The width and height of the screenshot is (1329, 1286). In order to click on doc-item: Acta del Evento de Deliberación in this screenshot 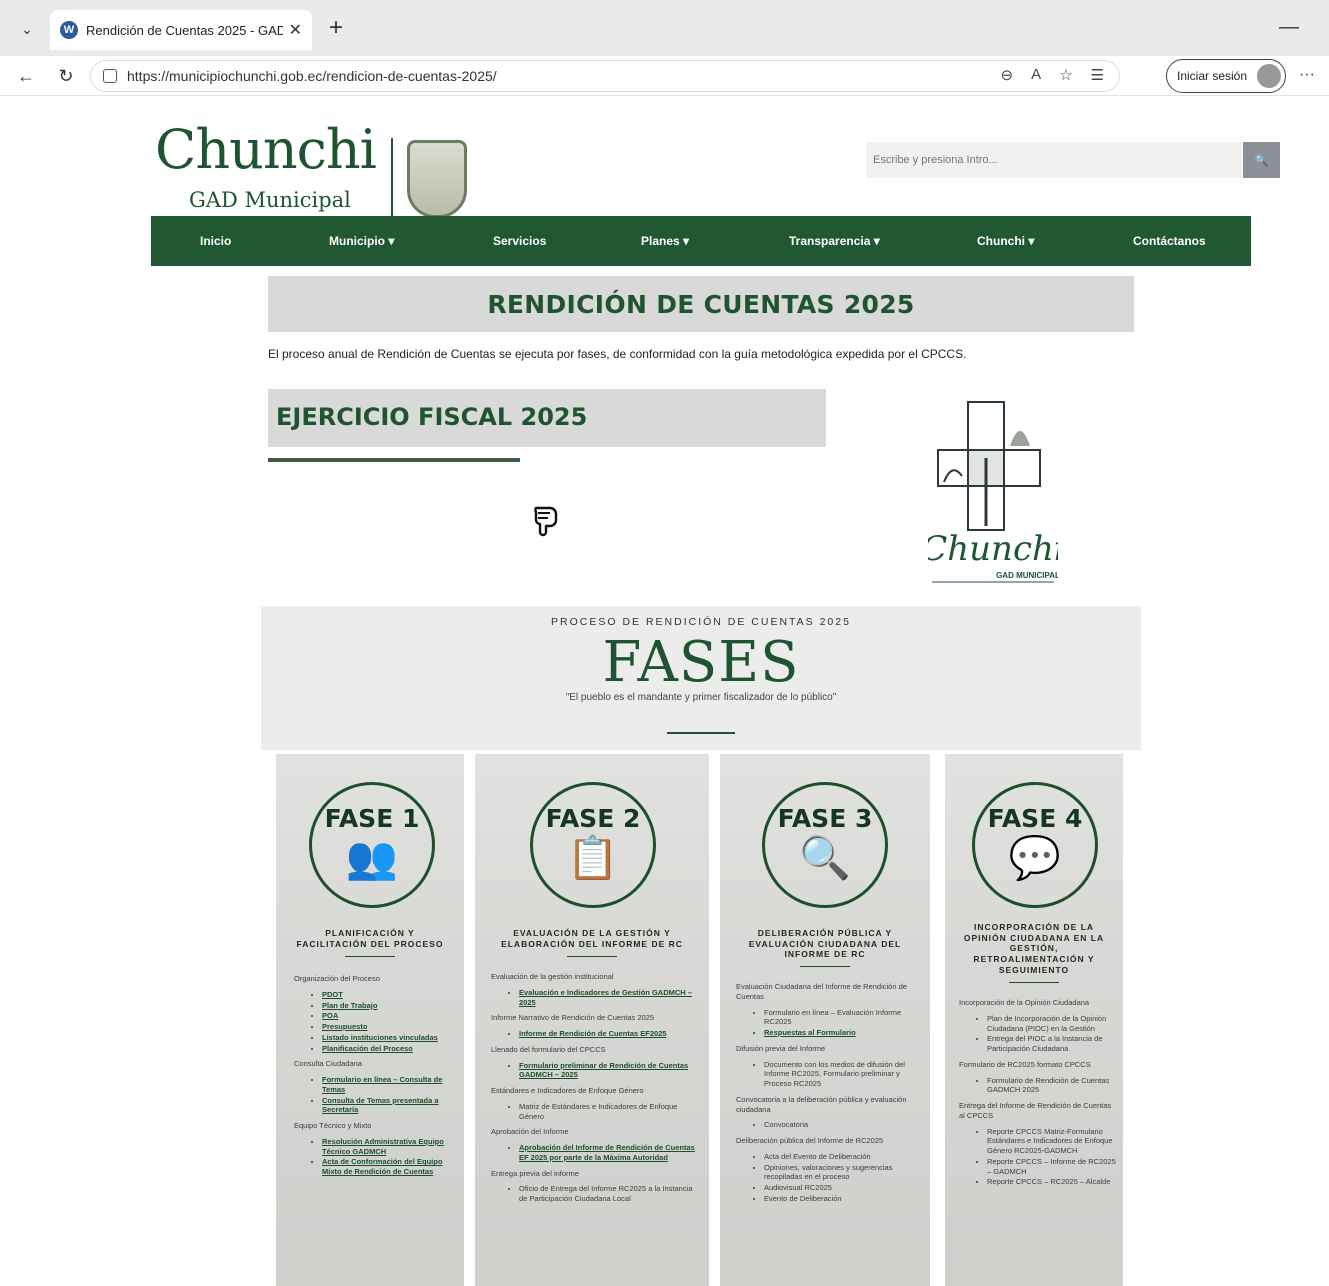, I will do `click(843, 1157)`.